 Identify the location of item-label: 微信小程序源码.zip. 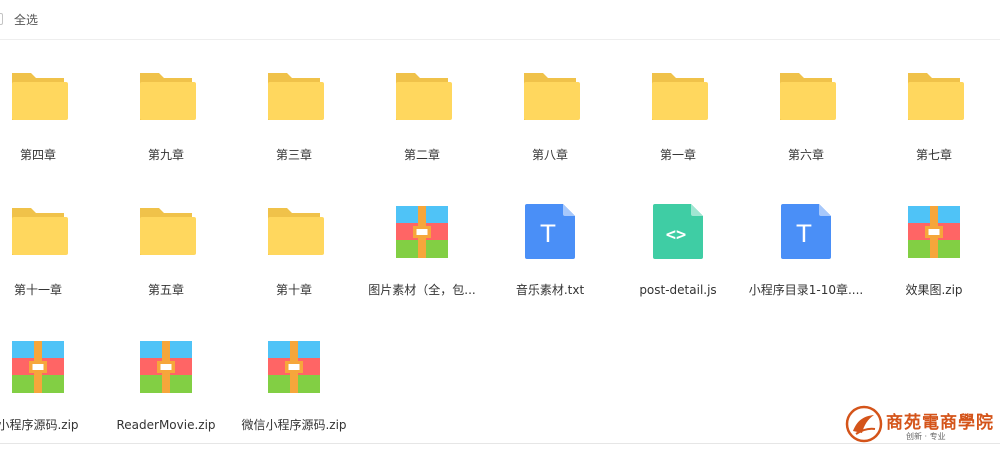
(294, 425).